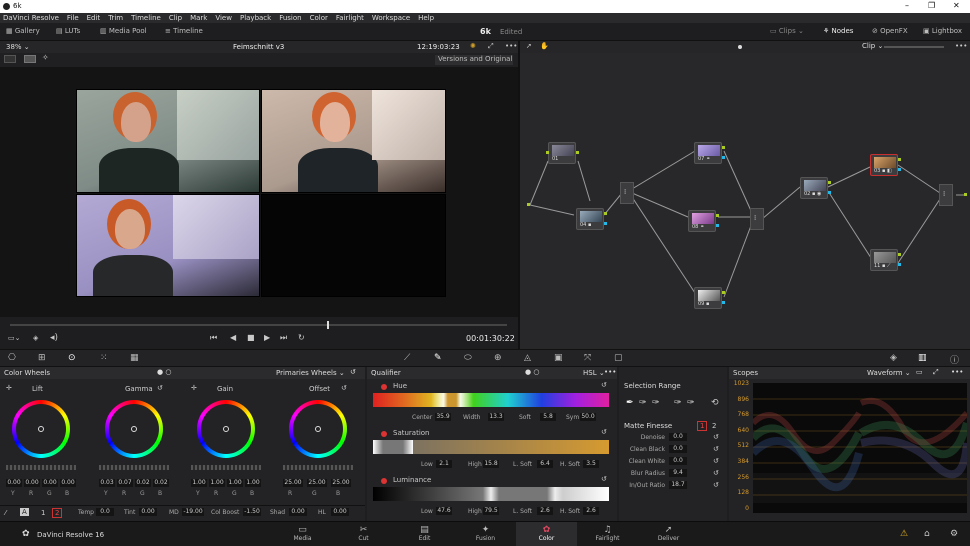  What do you see at coordinates (31, 18) in the screenshot?
I see `menu-item: DaVinci Resolve` at bounding box center [31, 18].